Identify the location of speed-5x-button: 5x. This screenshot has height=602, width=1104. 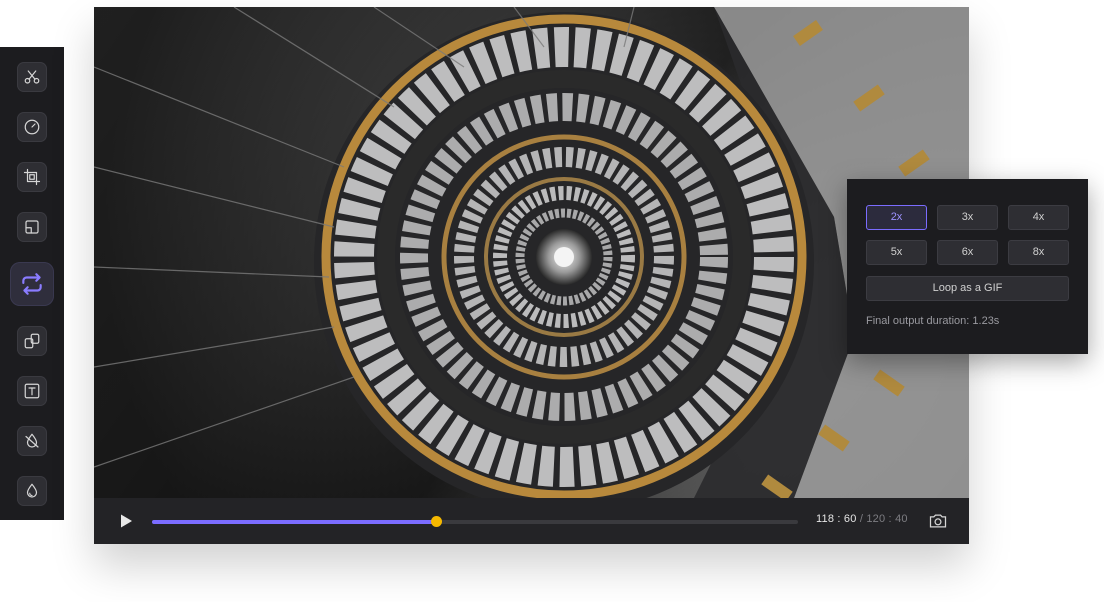
(896, 252).